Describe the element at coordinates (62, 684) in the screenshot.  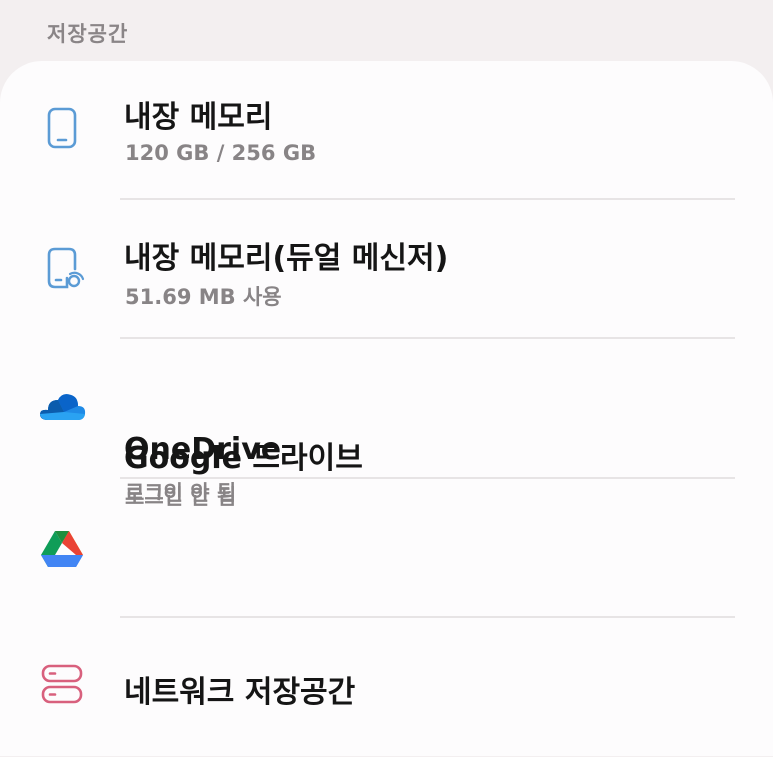
I see `network-storage-icon` at that location.